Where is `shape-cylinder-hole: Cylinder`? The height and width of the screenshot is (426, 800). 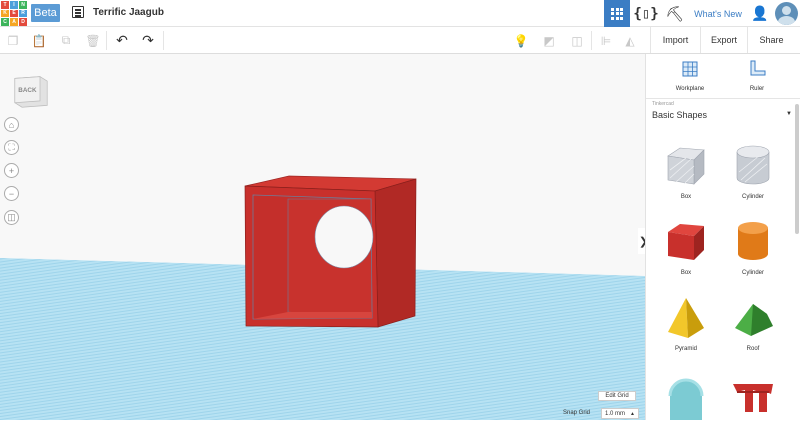
shape-cylinder-hole: Cylinder is located at coordinates (753, 172).